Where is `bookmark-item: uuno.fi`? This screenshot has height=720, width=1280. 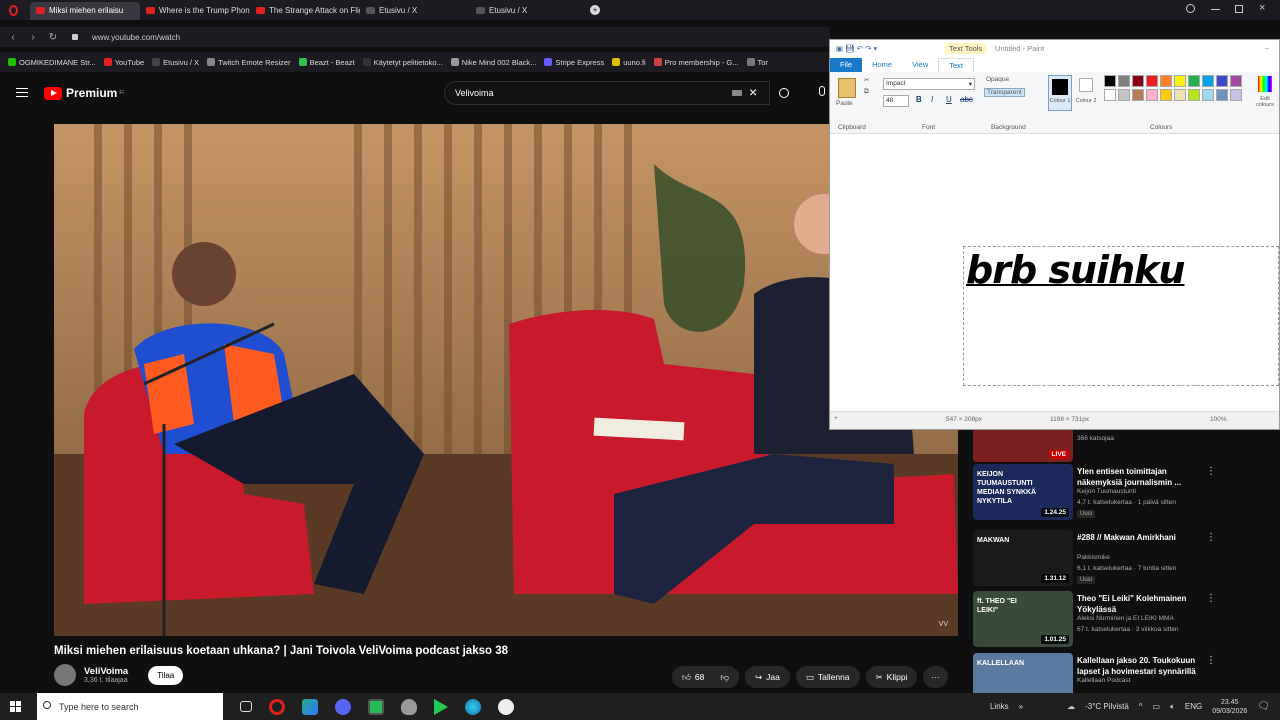 bookmark-item: uuno.fi is located at coordinates (629, 62).